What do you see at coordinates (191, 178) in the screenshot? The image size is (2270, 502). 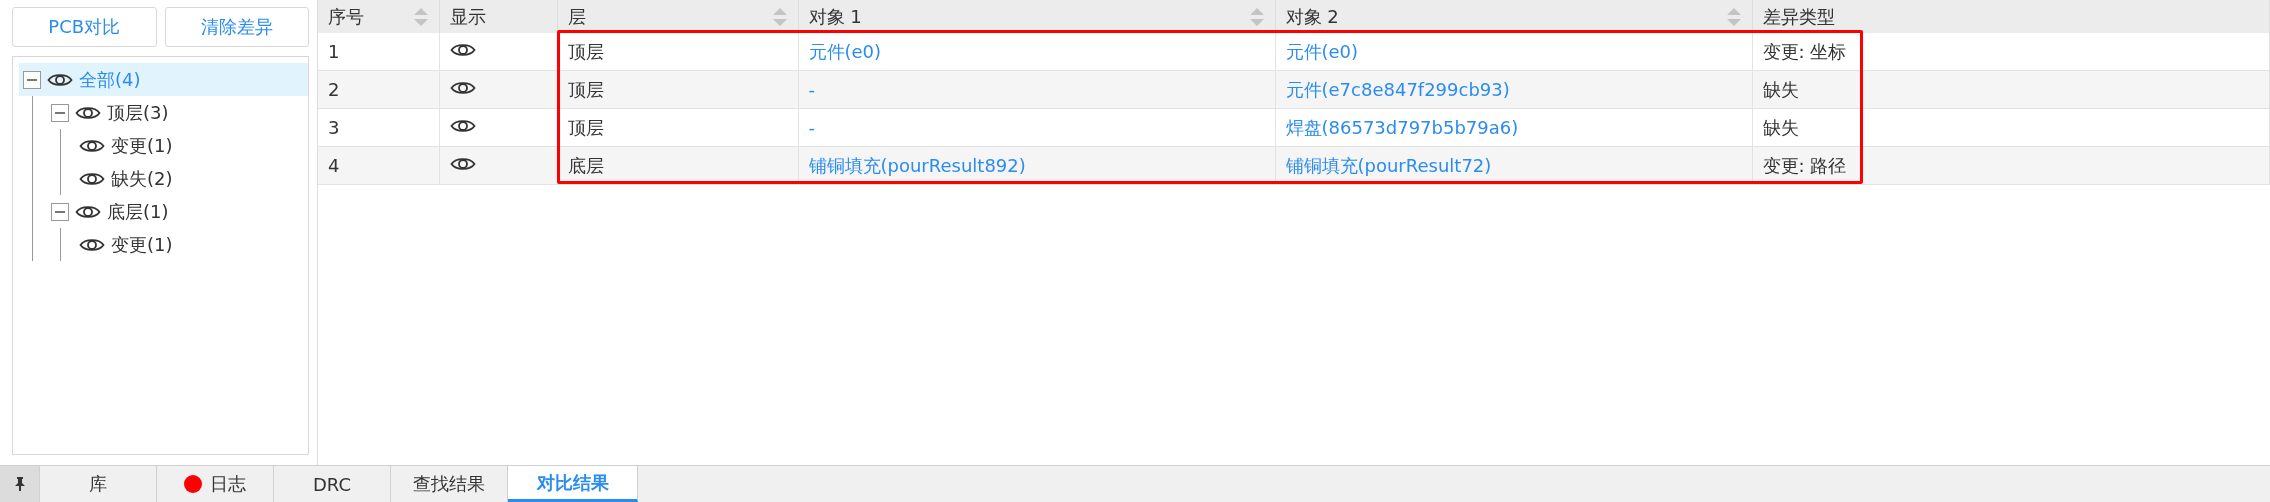 I see `tree-node: 缺失(2)` at bounding box center [191, 178].